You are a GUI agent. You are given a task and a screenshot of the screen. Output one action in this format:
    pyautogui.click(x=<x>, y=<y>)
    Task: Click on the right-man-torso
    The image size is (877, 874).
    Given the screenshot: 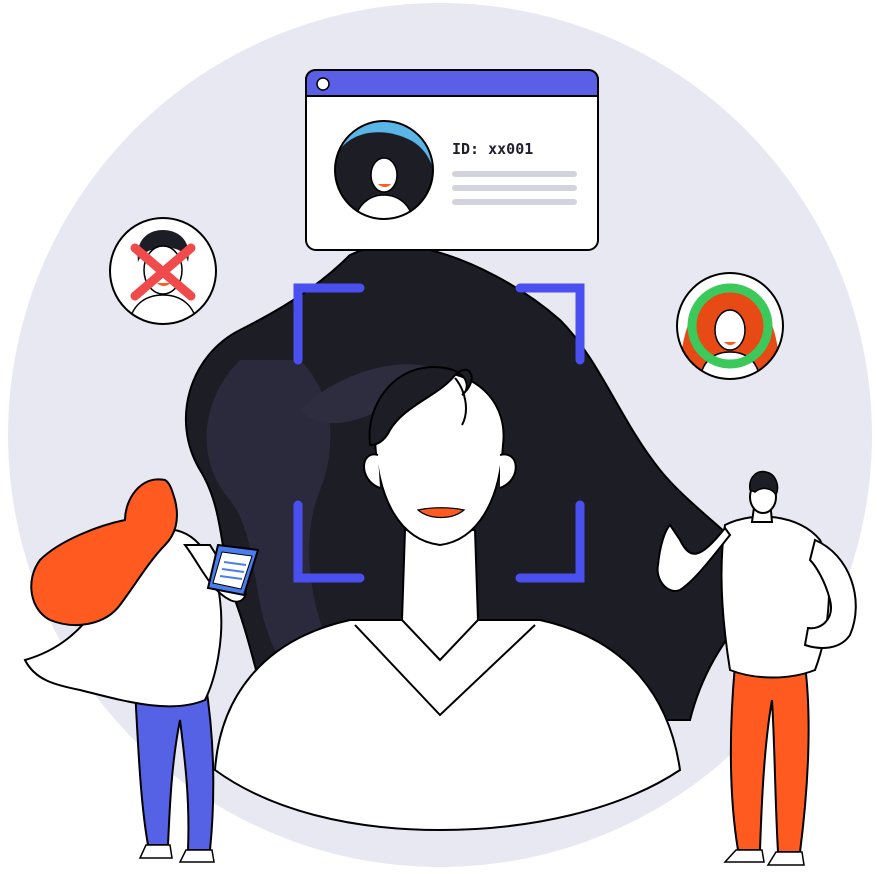 What is the action you would take?
    pyautogui.click(x=775, y=597)
    